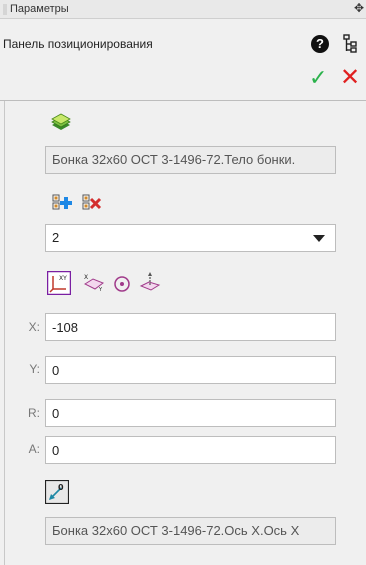 This screenshot has height=565, width=366. I want to click on x-label: X:, so click(34, 327).